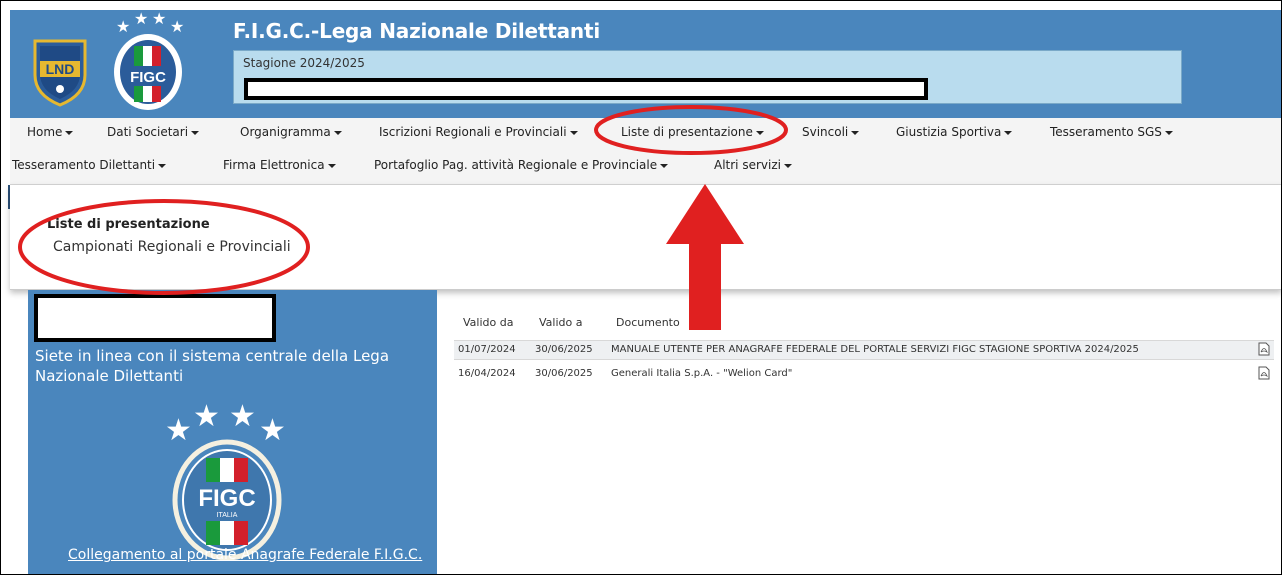 The image size is (1282, 575). Describe the element at coordinates (45, 132) in the screenshot. I see `nav-home-label: Home` at that location.